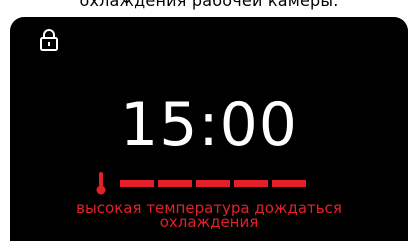 The image size is (418, 241). Describe the element at coordinates (209, 5) in the screenshot. I see `caption-text: охлаждения рабочей камеры.` at that location.